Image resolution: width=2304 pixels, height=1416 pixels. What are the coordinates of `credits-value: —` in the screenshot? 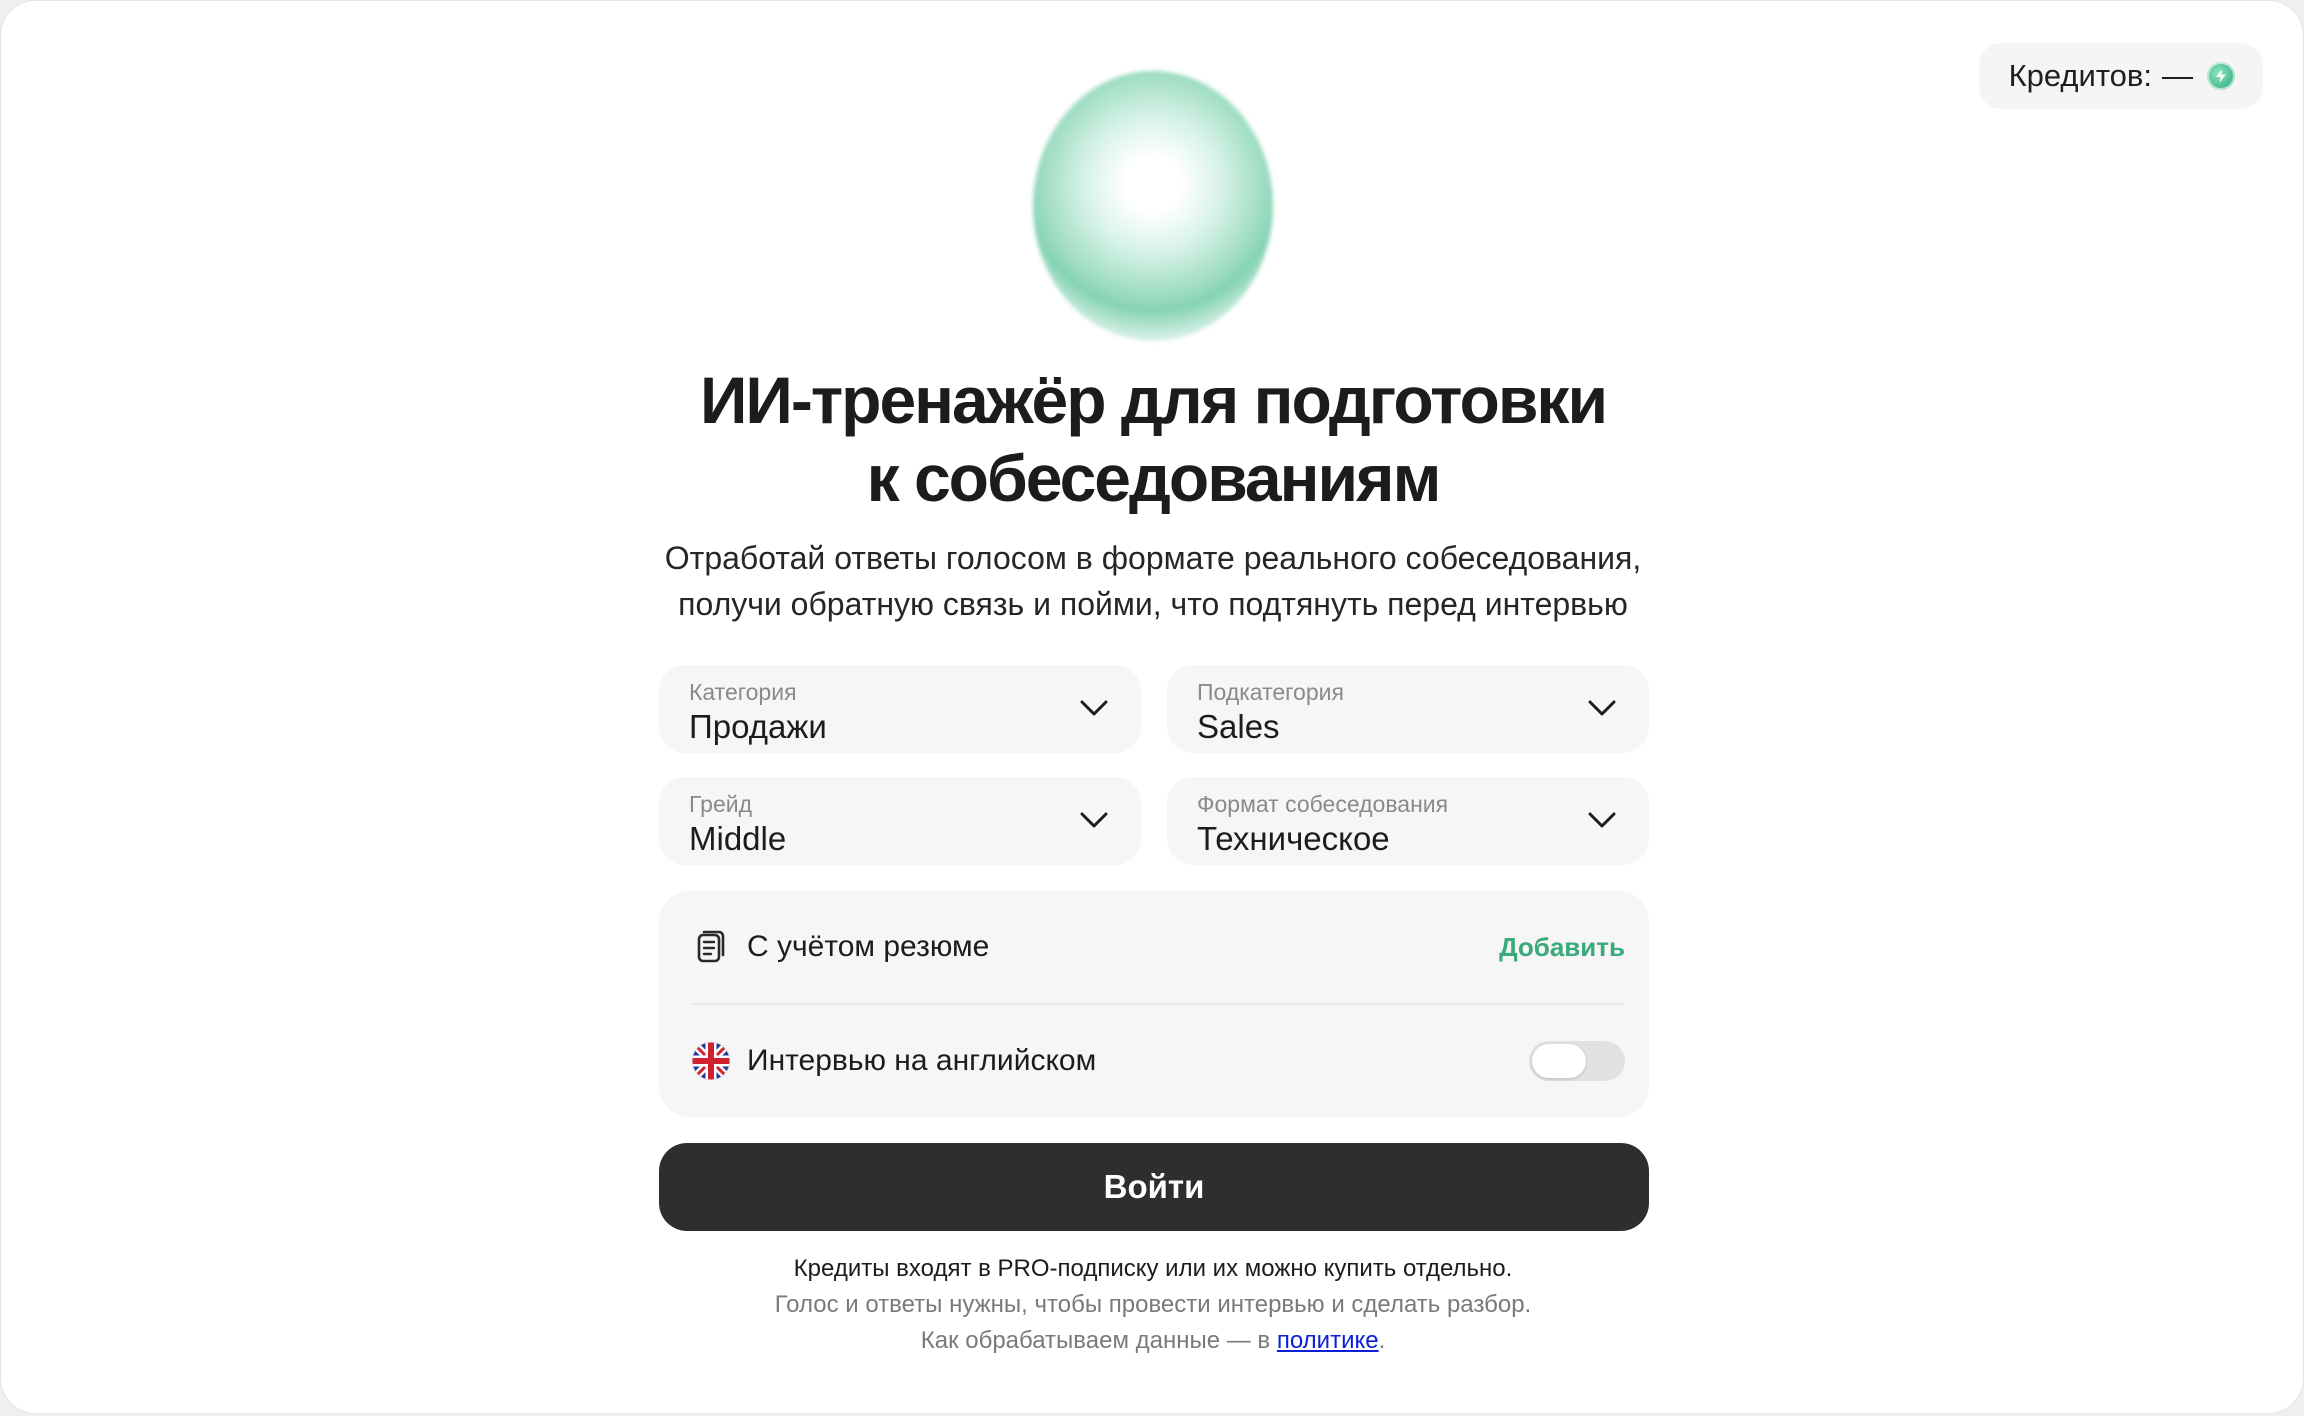 It's located at (2177, 75).